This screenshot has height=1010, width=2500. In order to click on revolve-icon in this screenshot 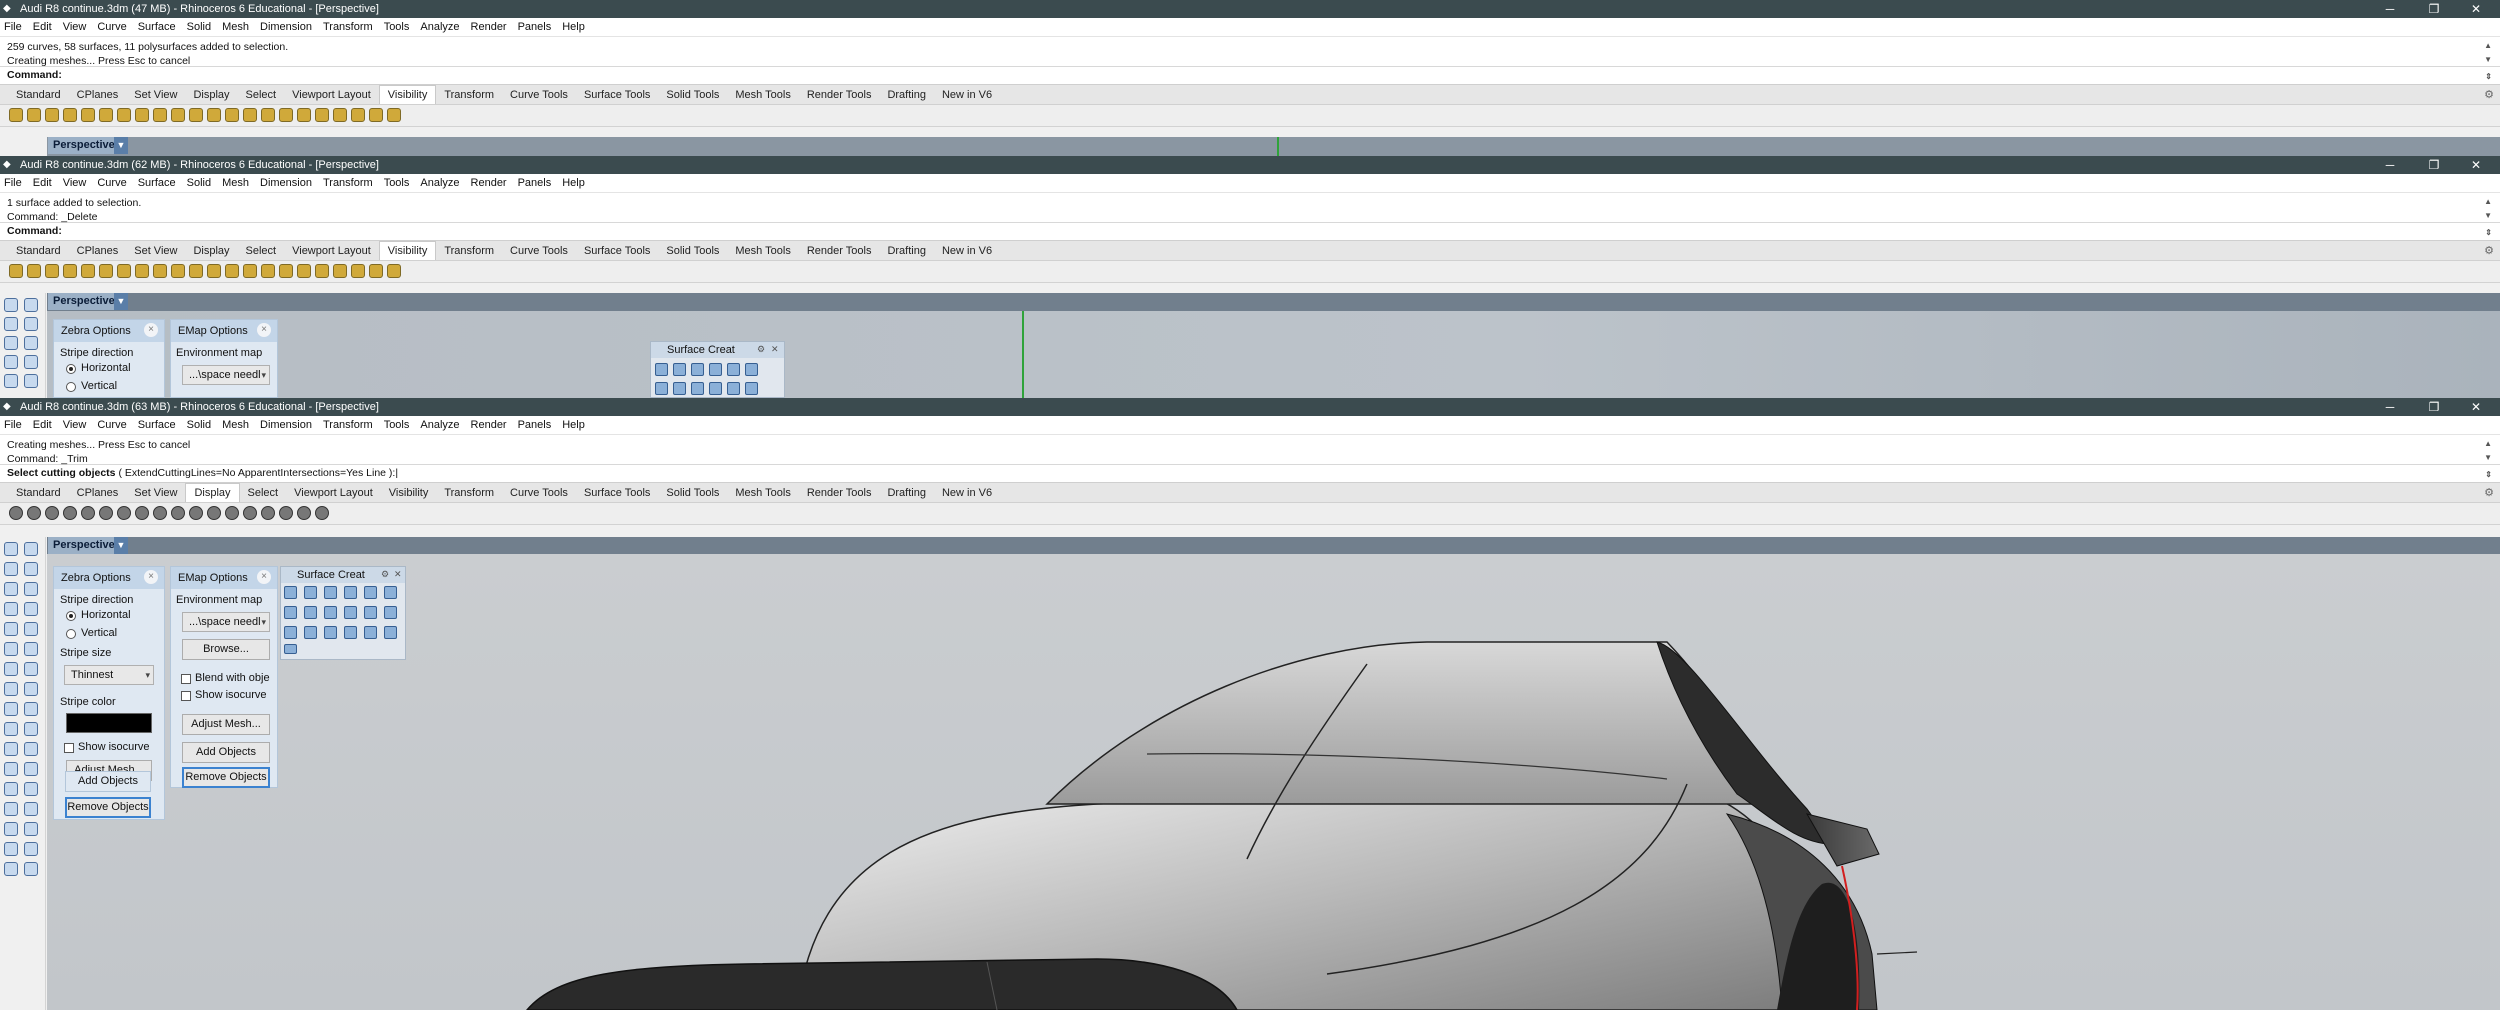, I will do `click(310, 612)`.